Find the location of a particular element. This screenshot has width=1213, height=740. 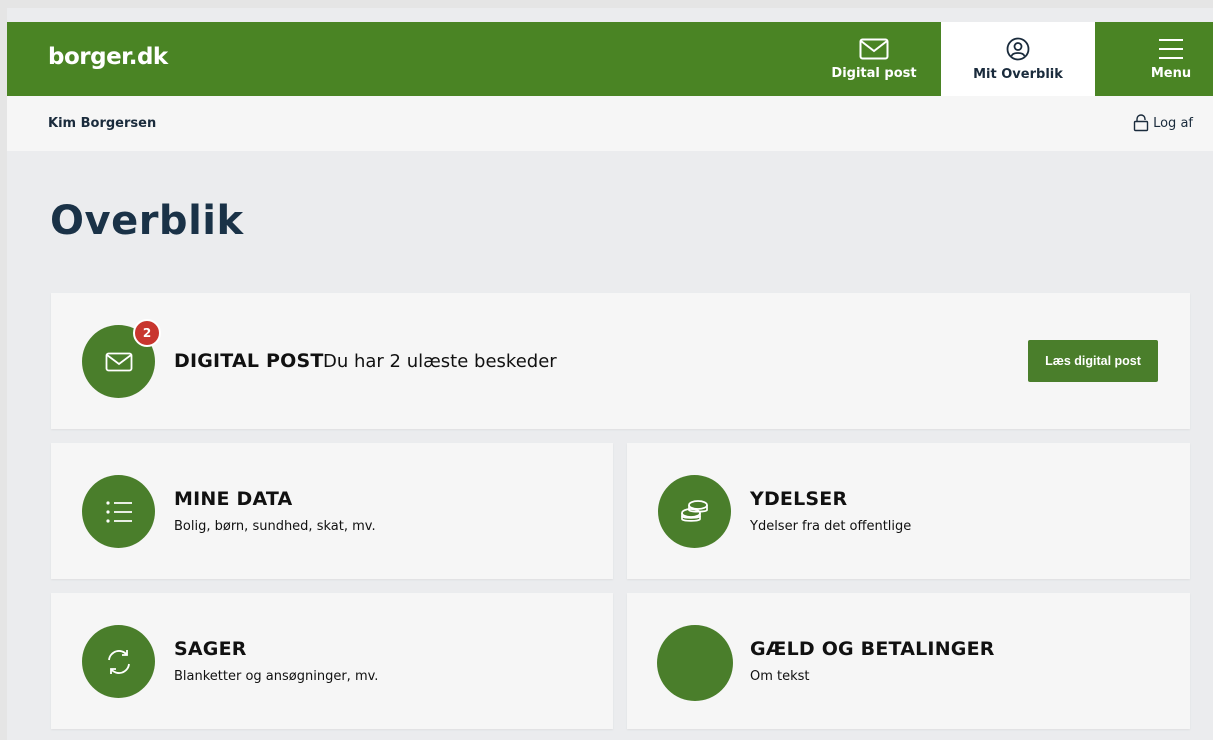

nav-menu-label: Menu is located at coordinates (1171, 73).